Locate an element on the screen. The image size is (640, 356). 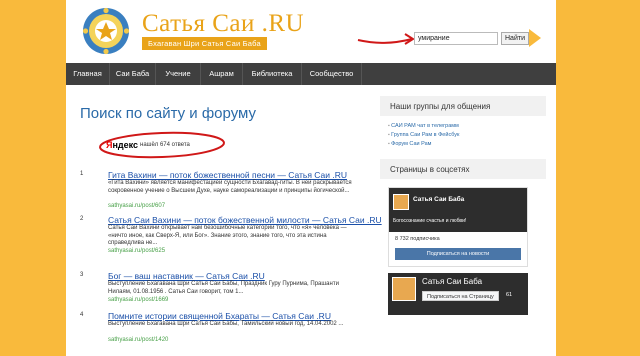
result-number: 3 is located at coordinates (82, 275).